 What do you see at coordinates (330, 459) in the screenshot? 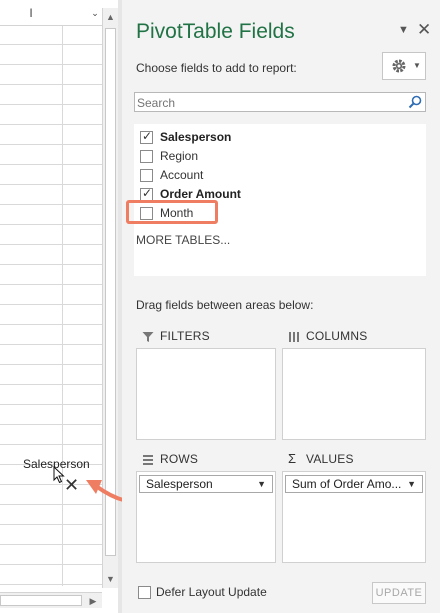
I see `values-title: VALUES` at bounding box center [330, 459].